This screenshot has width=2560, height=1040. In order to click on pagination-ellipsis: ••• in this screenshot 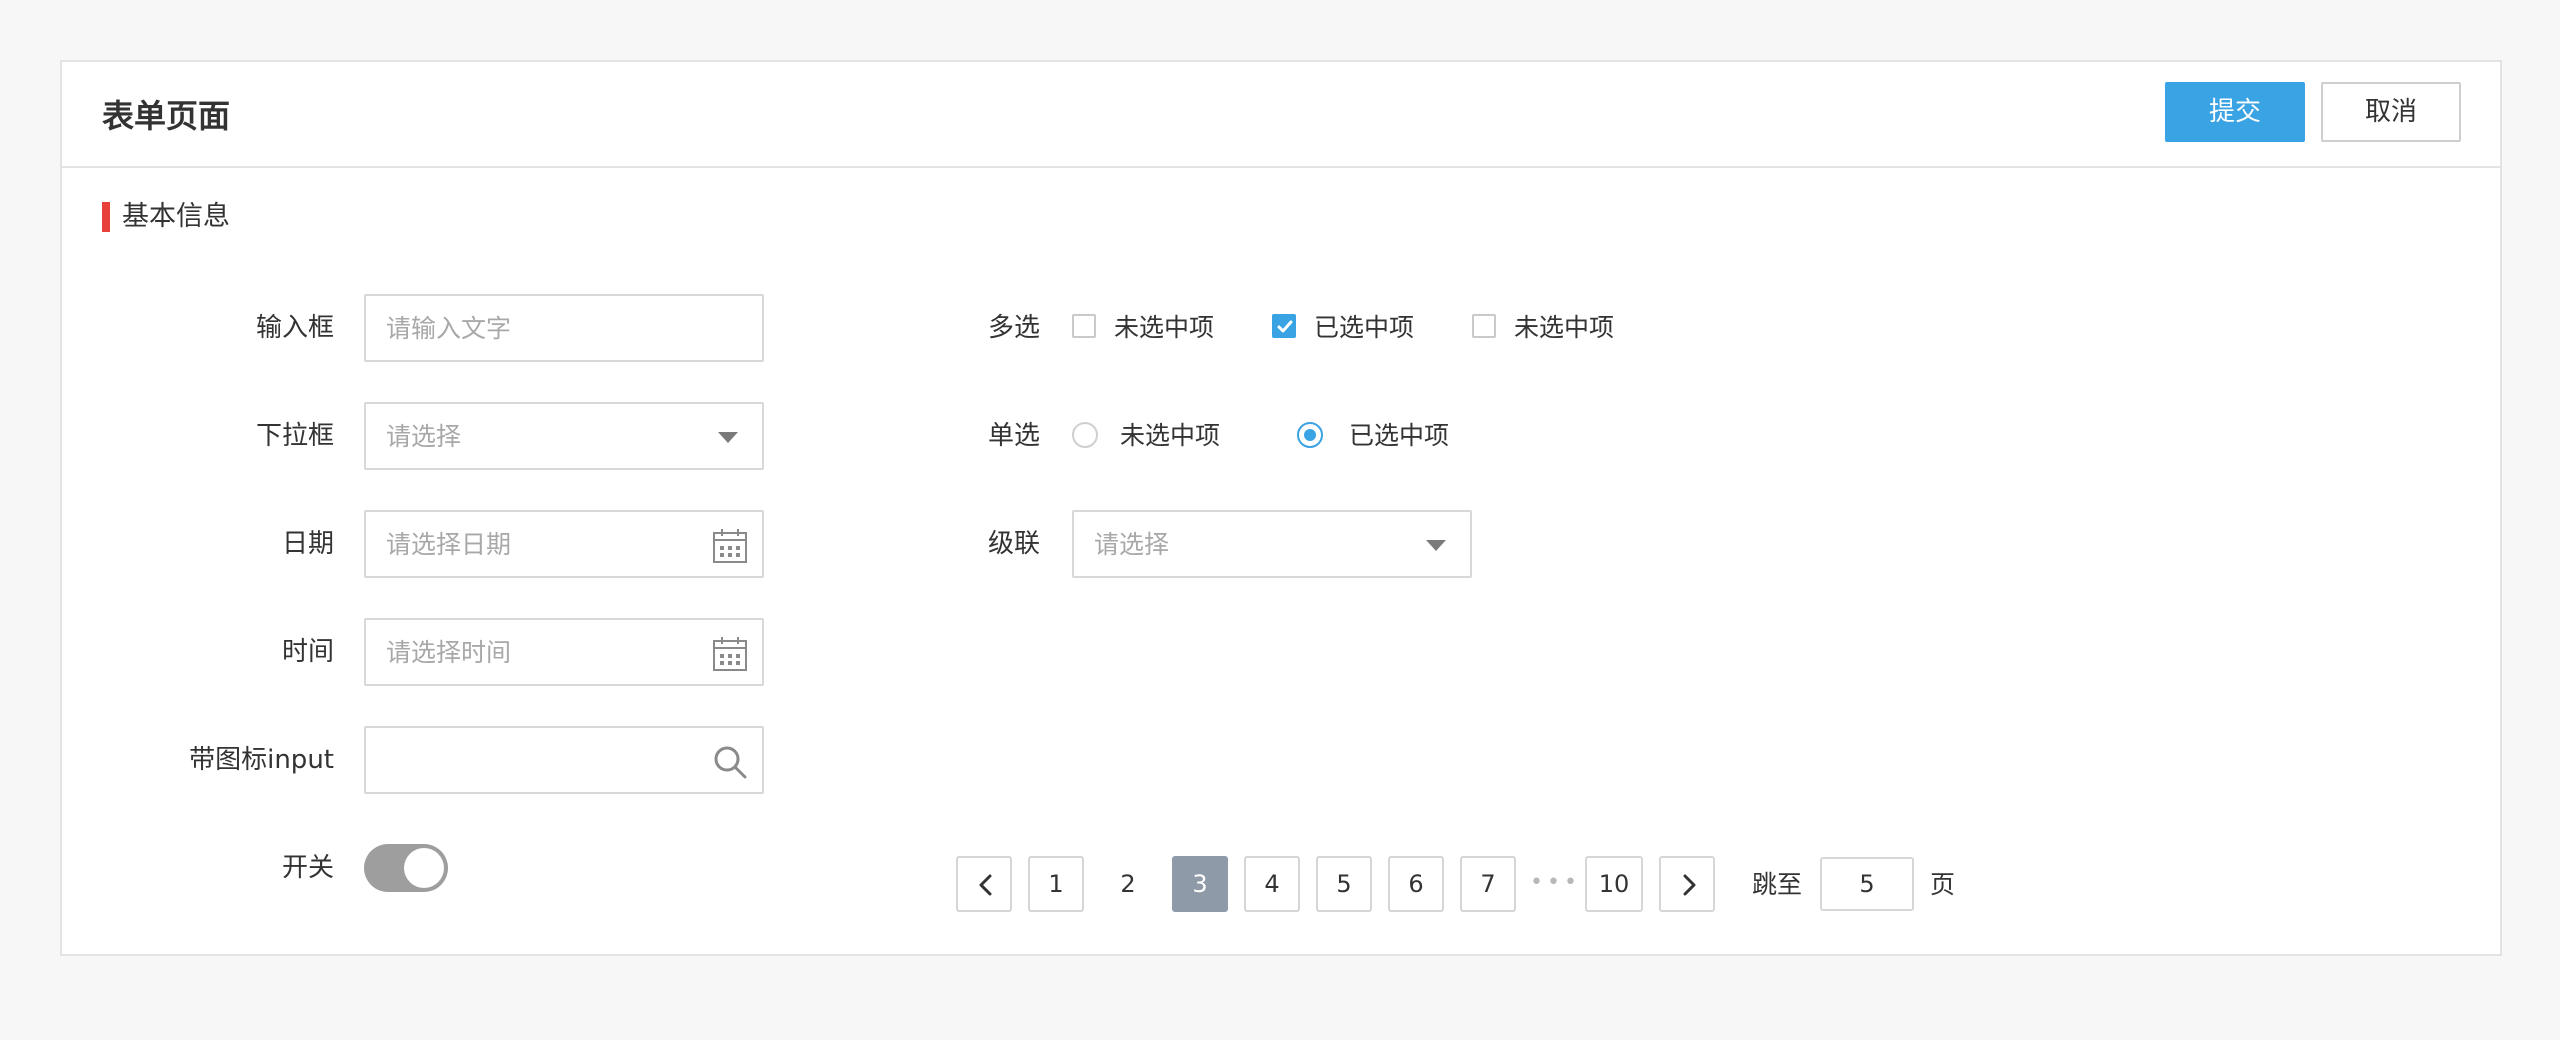, I will do `click(1555, 882)`.